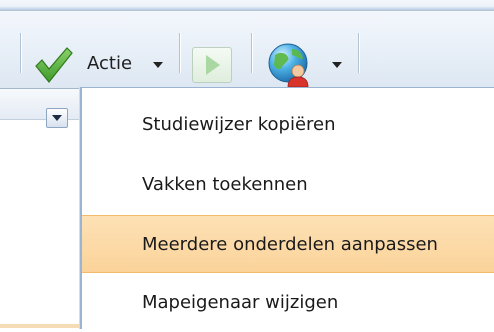 Image resolution: width=494 pixels, height=332 pixels. I want to click on actie-label: Actie, so click(110, 63).